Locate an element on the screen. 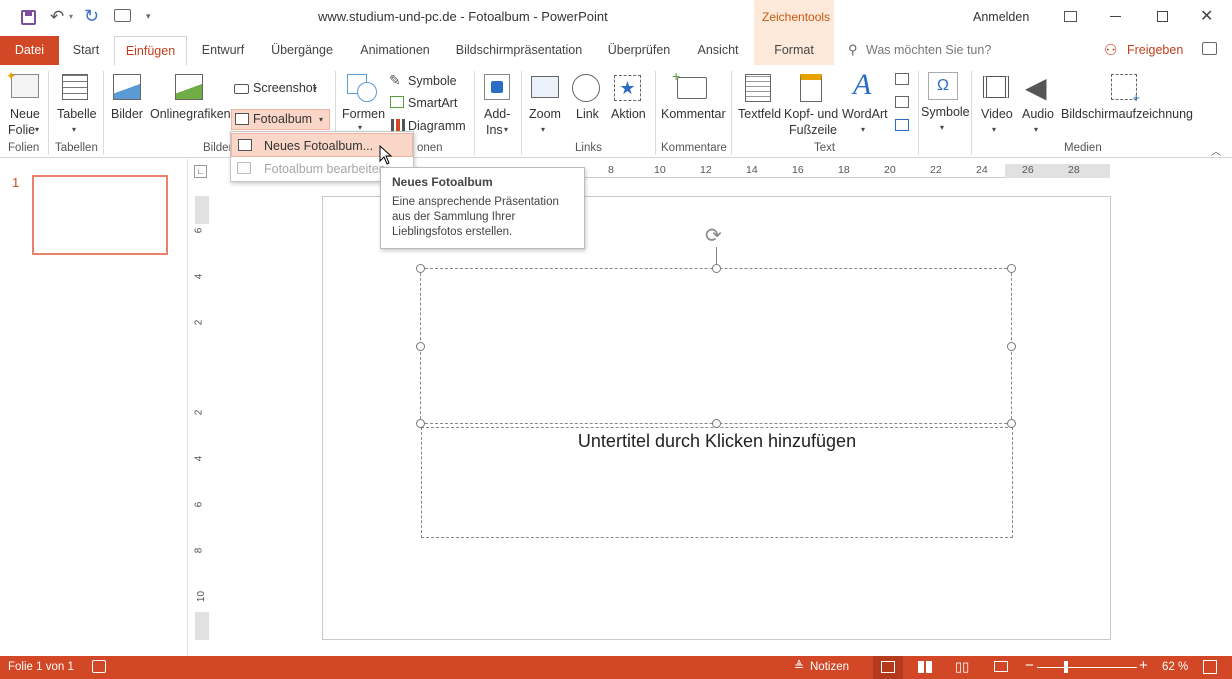 Image resolution: width=1232 pixels, height=679 pixels. spelling-icon is located at coordinates (99, 666).